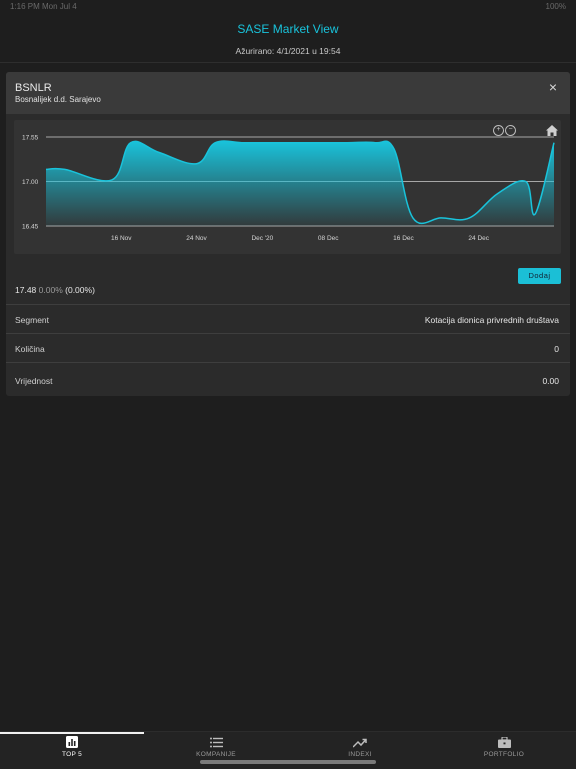 The width and height of the screenshot is (576, 769). Describe the element at coordinates (555, 6) in the screenshot. I see `battery-level: 100%` at that location.